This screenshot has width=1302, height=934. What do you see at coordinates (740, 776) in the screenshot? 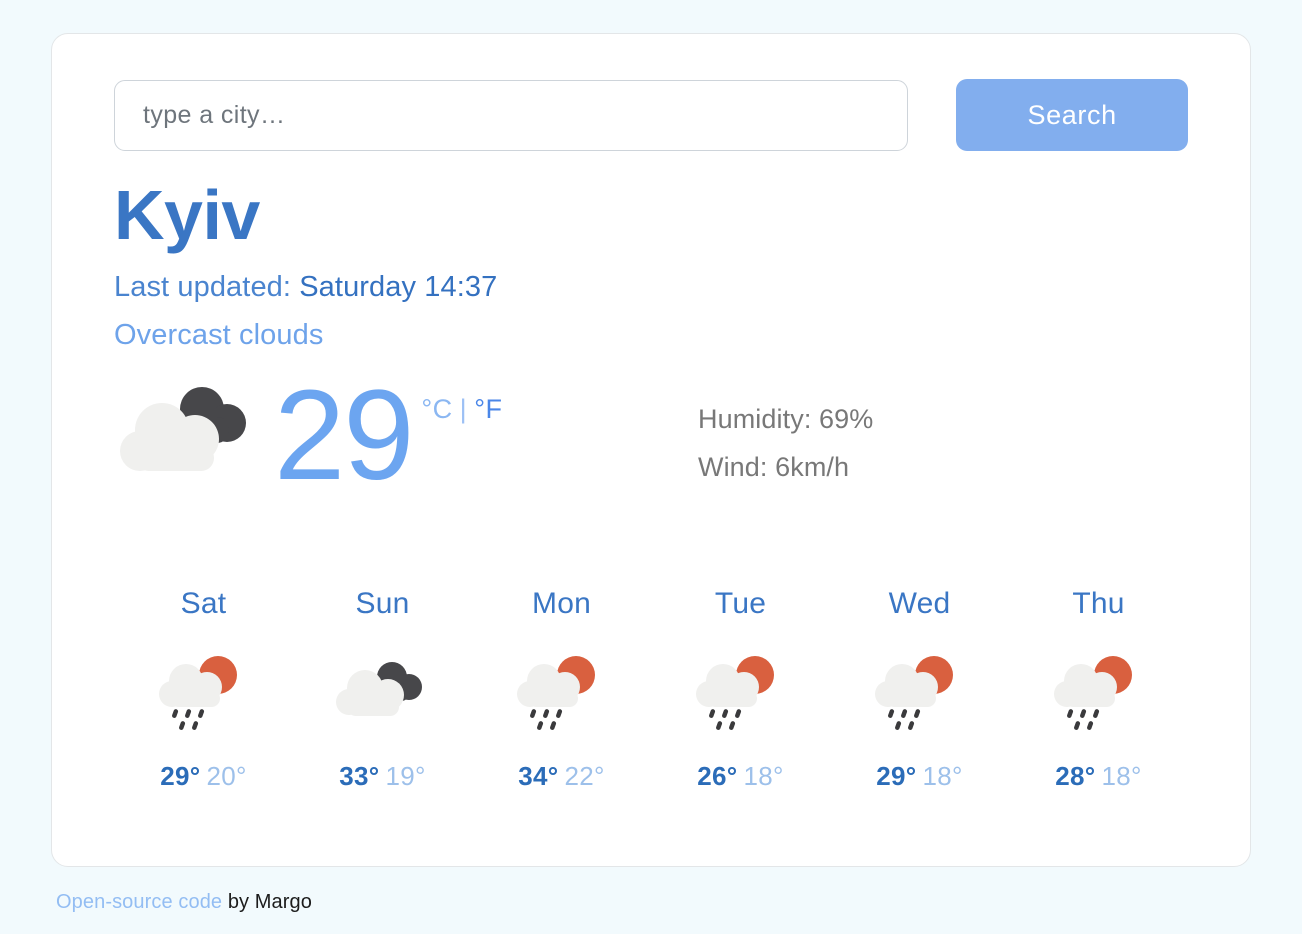
I see `forecast-temps: 26° 18°` at bounding box center [740, 776].